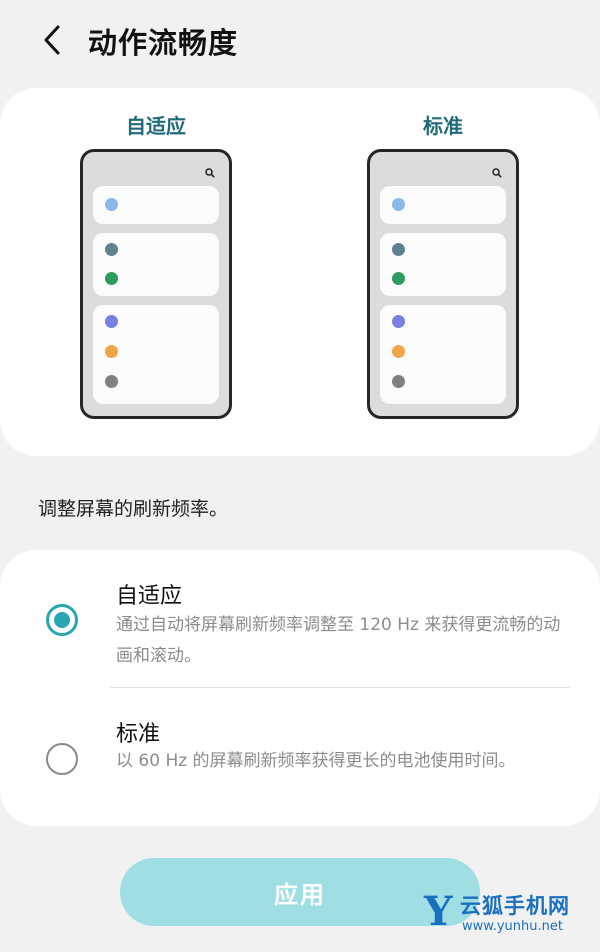  What do you see at coordinates (163, 43) in the screenshot?
I see `page-title: 动作流畅度` at bounding box center [163, 43].